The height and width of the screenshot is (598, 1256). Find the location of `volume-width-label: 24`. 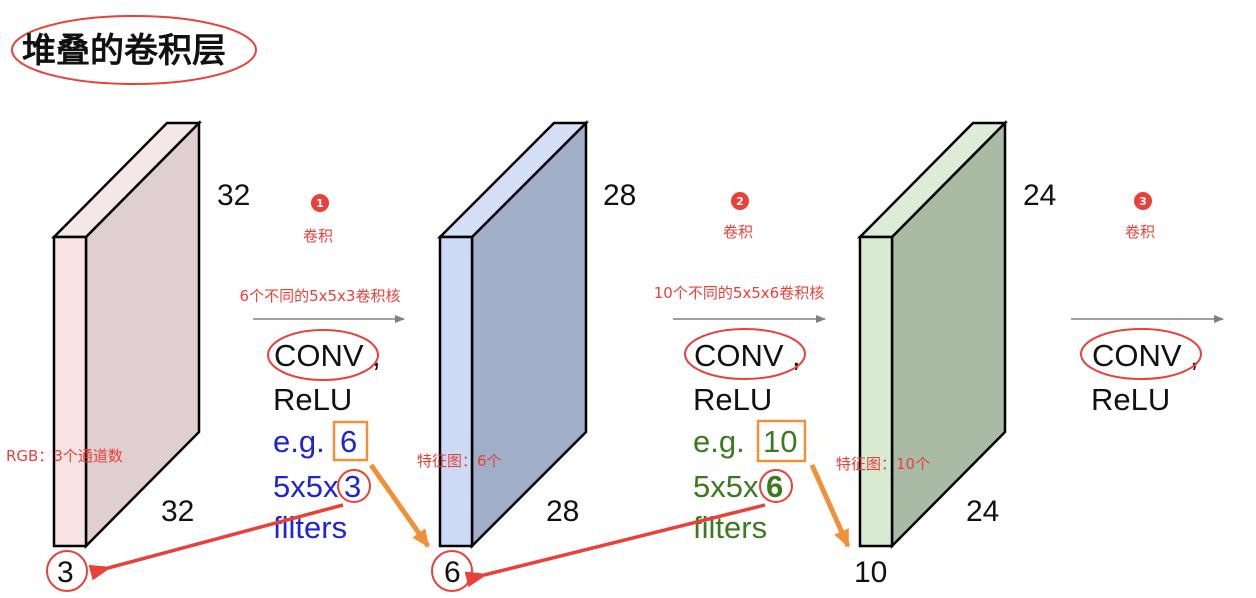

volume-width-label: 24 is located at coordinates (982, 511).